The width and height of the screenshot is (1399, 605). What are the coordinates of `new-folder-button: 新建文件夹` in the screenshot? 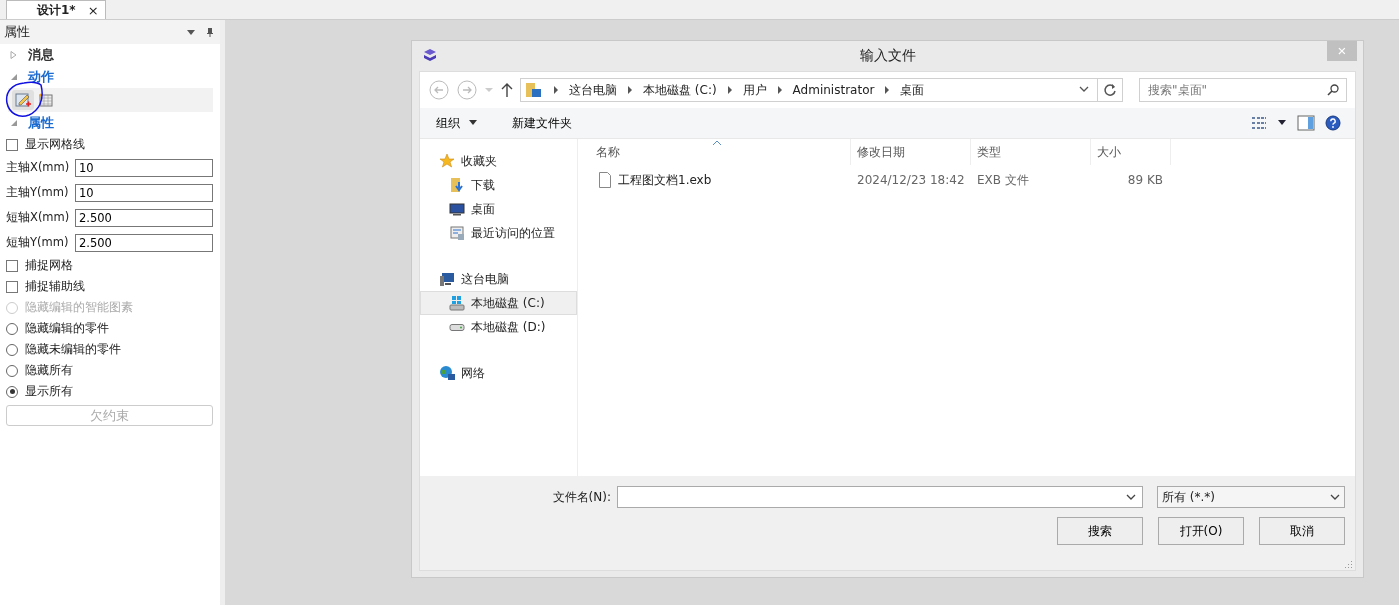 It's located at (542, 123).